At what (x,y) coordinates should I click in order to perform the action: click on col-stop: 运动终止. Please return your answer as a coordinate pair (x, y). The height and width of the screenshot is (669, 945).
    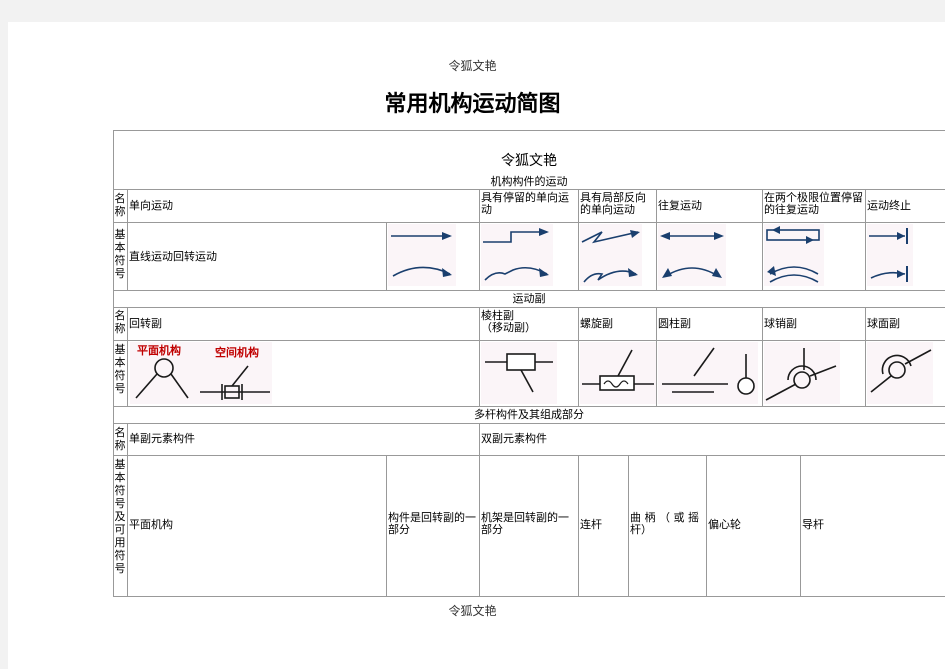
    Looking at the image, I should click on (889, 205).